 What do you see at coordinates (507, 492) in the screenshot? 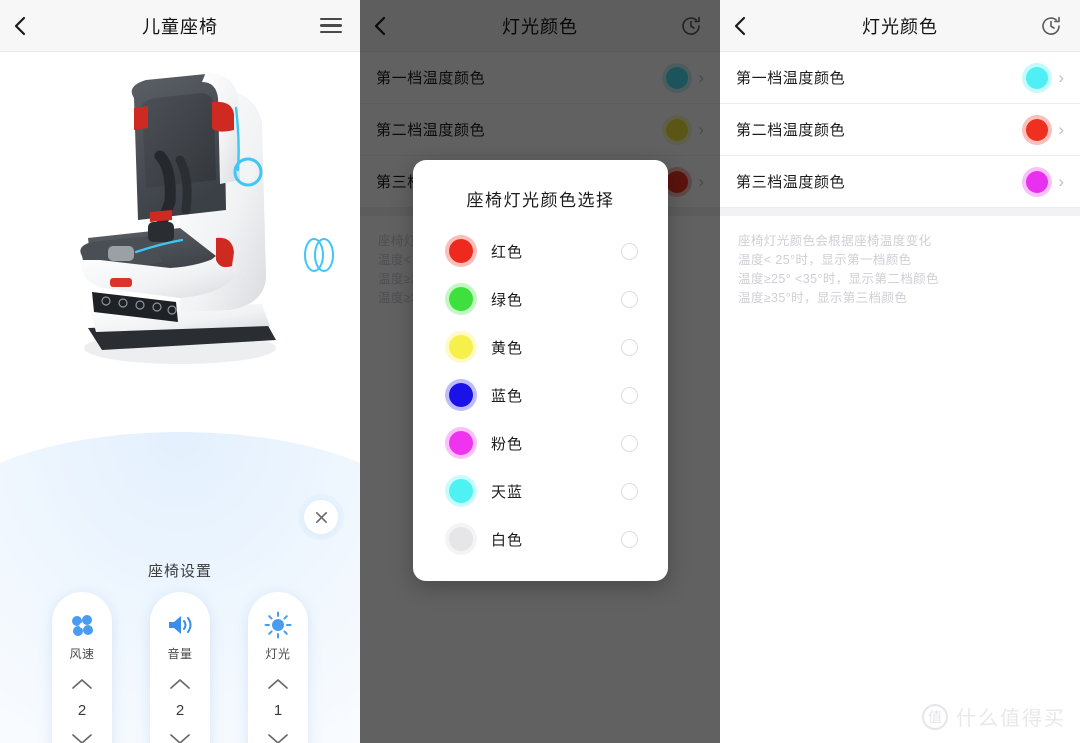
I see `color-option-label: 天蓝` at bounding box center [507, 492].